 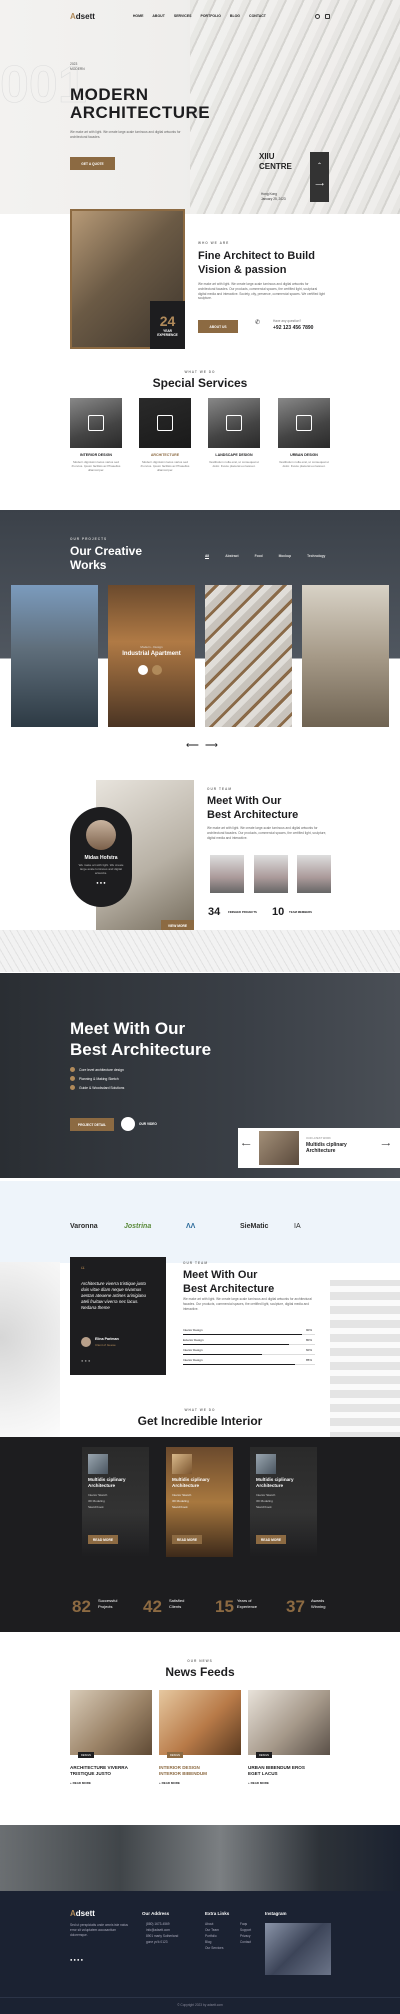 What do you see at coordinates (192, 745) in the screenshot?
I see `works-prev-arrow: ⟵` at bounding box center [192, 745].